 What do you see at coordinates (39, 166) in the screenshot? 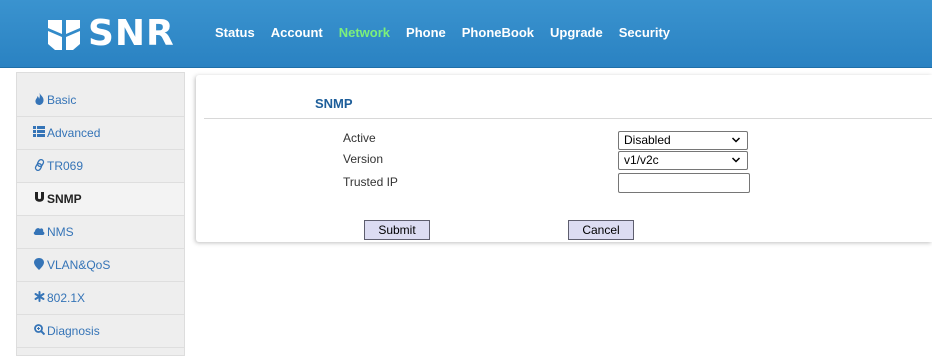
I see `link-icon` at bounding box center [39, 166].